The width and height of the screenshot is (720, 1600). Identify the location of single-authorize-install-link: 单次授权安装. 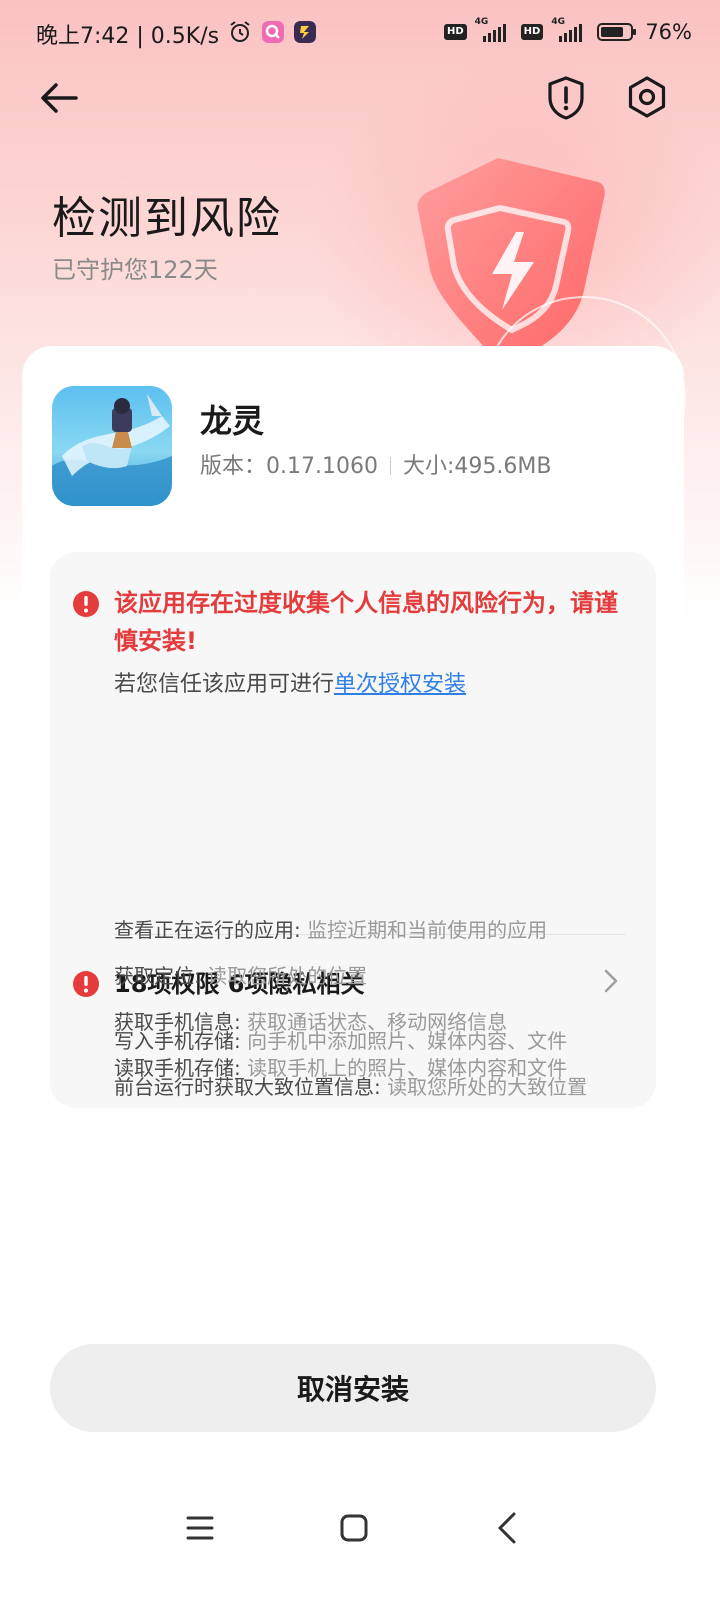
(400, 684).